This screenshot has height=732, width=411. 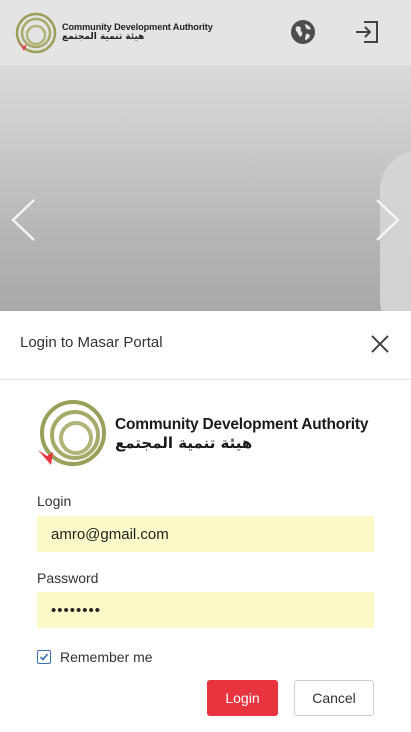 I want to click on globe-icon, so click(x=303, y=32).